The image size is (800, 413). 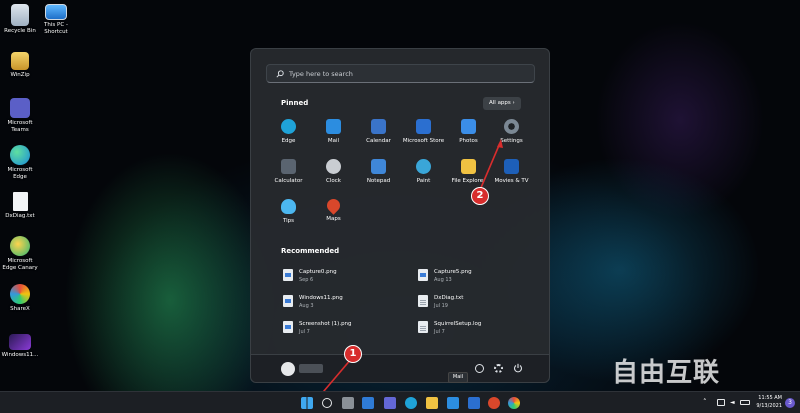 What do you see at coordinates (411, 403) in the screenshot?
I see `edge-taskbar-icon` at bounding box center [411, 403].